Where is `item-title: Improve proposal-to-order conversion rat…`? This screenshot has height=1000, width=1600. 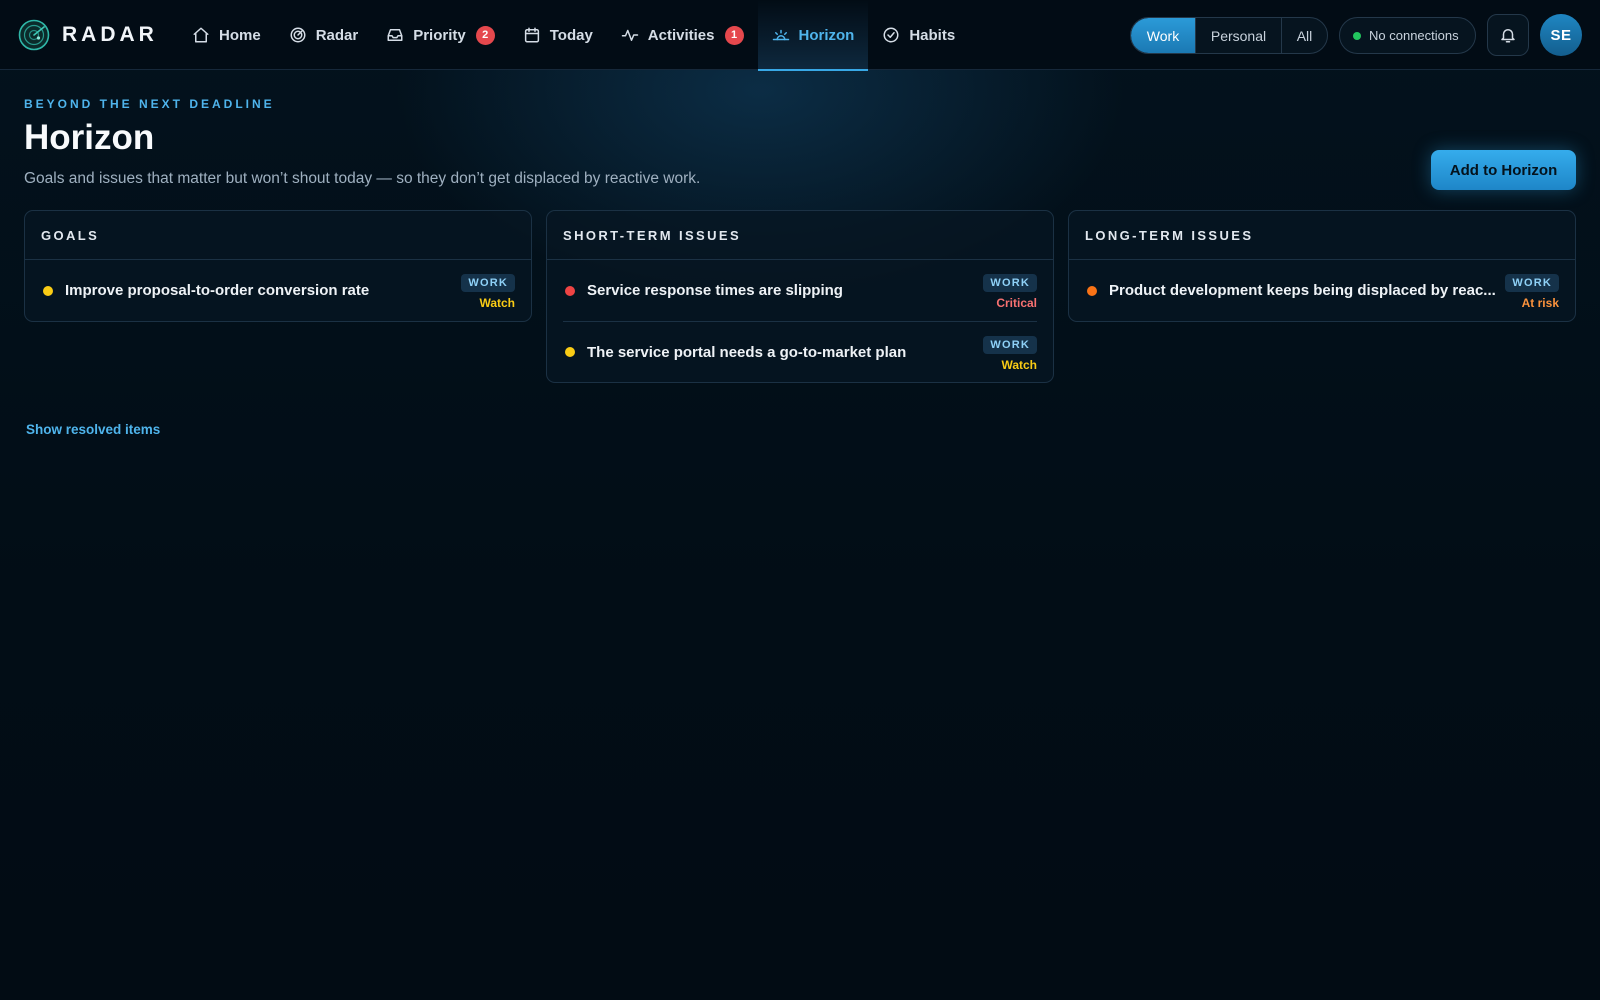 item-title: Improve proposal-to-order conversion rat… is located at coordinates (217, 290).